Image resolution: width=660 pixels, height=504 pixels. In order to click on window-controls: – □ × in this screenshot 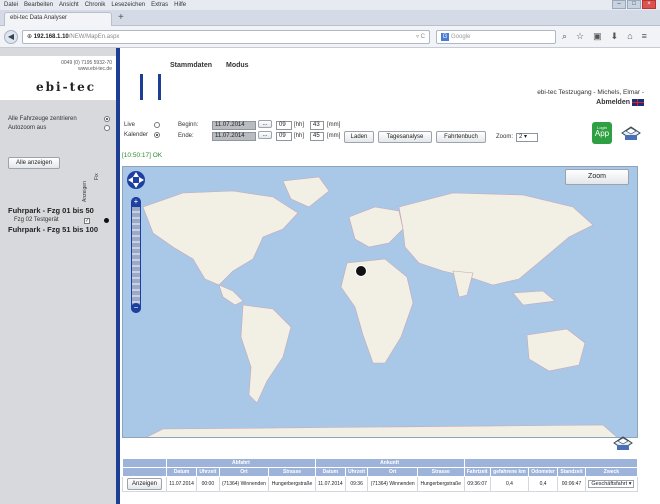, I will do `click(634, 4)`.